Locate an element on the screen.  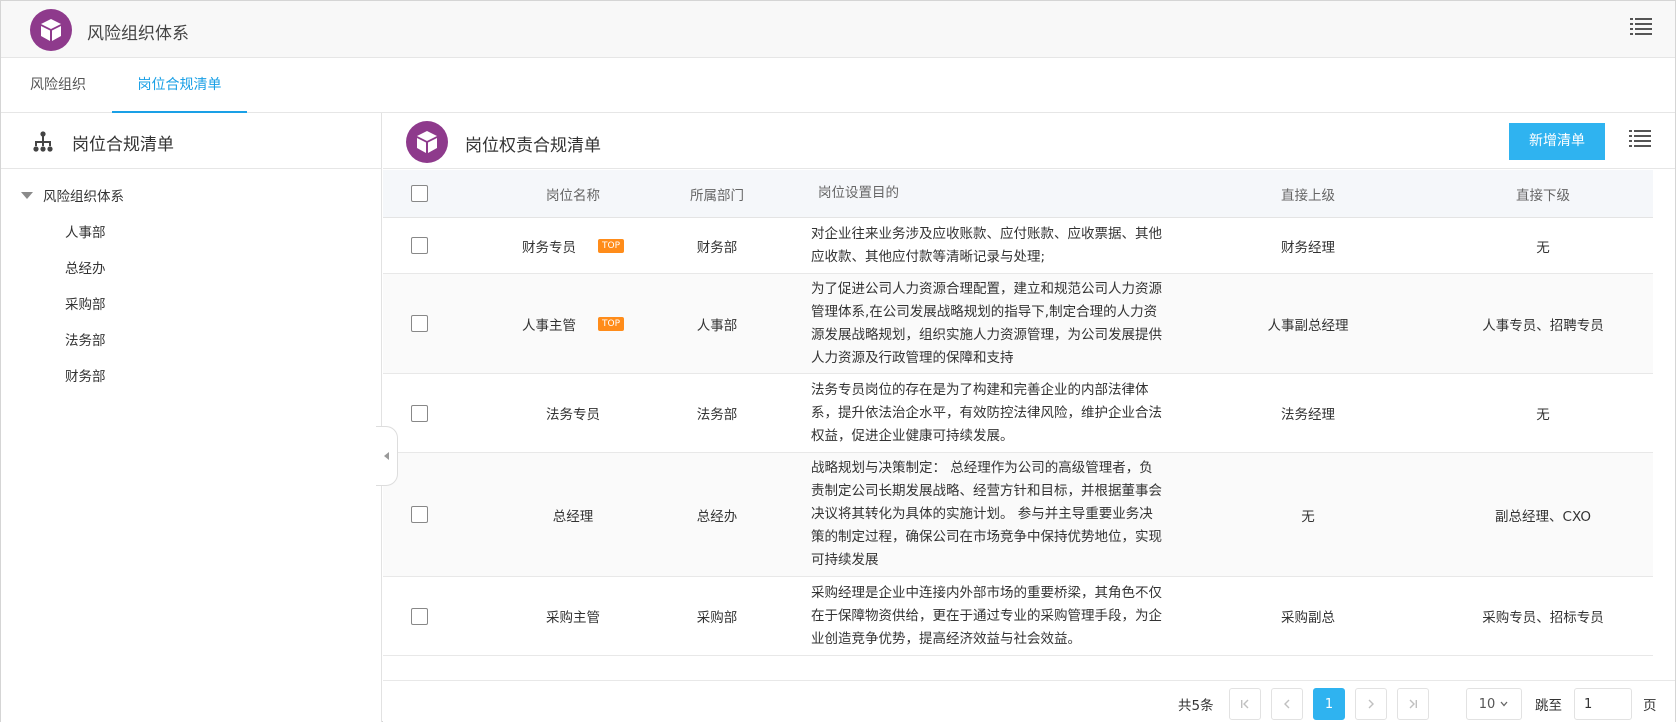
superior-cell: 人事副总经理 is located at coordinates (1308, 325).